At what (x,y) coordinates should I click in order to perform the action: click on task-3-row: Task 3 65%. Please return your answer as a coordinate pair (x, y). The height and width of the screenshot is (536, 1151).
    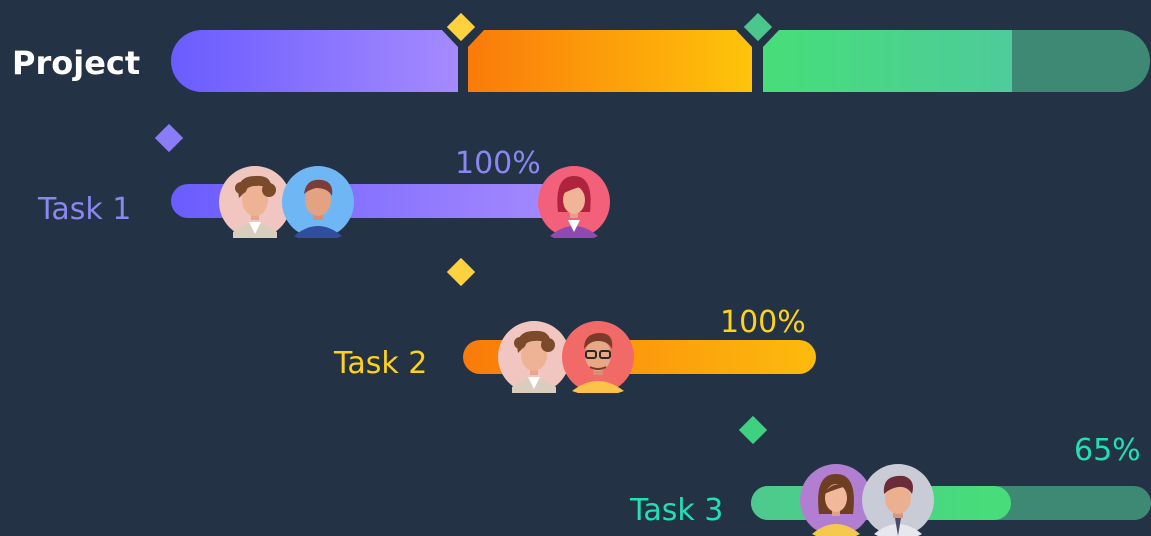
    Looking at the image, I should click on (890, 475).